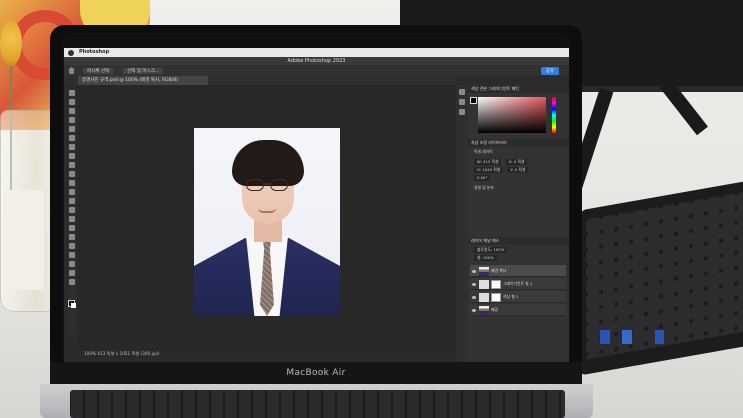  What do you see at coordinates (489, 170) in the screenshot?
I see `height-field: H: 1049 픽셀` at bounding box center [489, 170].